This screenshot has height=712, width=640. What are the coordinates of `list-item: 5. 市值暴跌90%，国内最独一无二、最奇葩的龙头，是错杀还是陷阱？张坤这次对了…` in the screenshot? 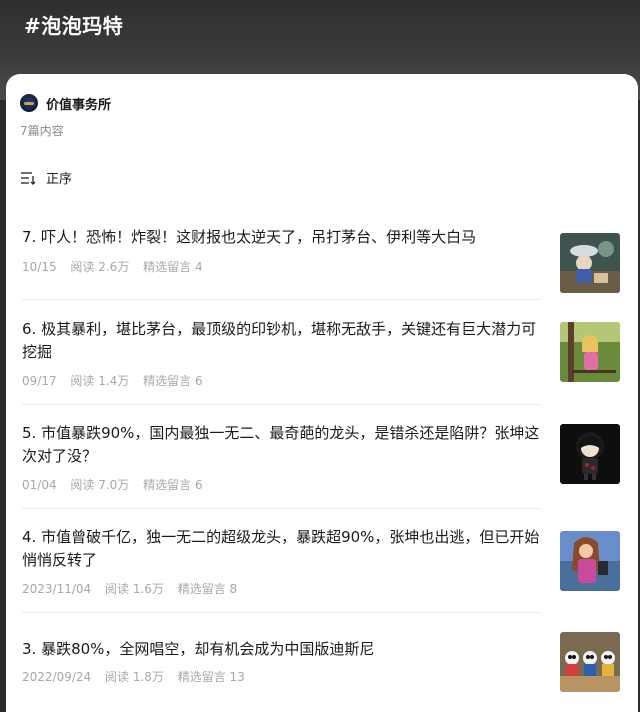 It's located at (321, 462).